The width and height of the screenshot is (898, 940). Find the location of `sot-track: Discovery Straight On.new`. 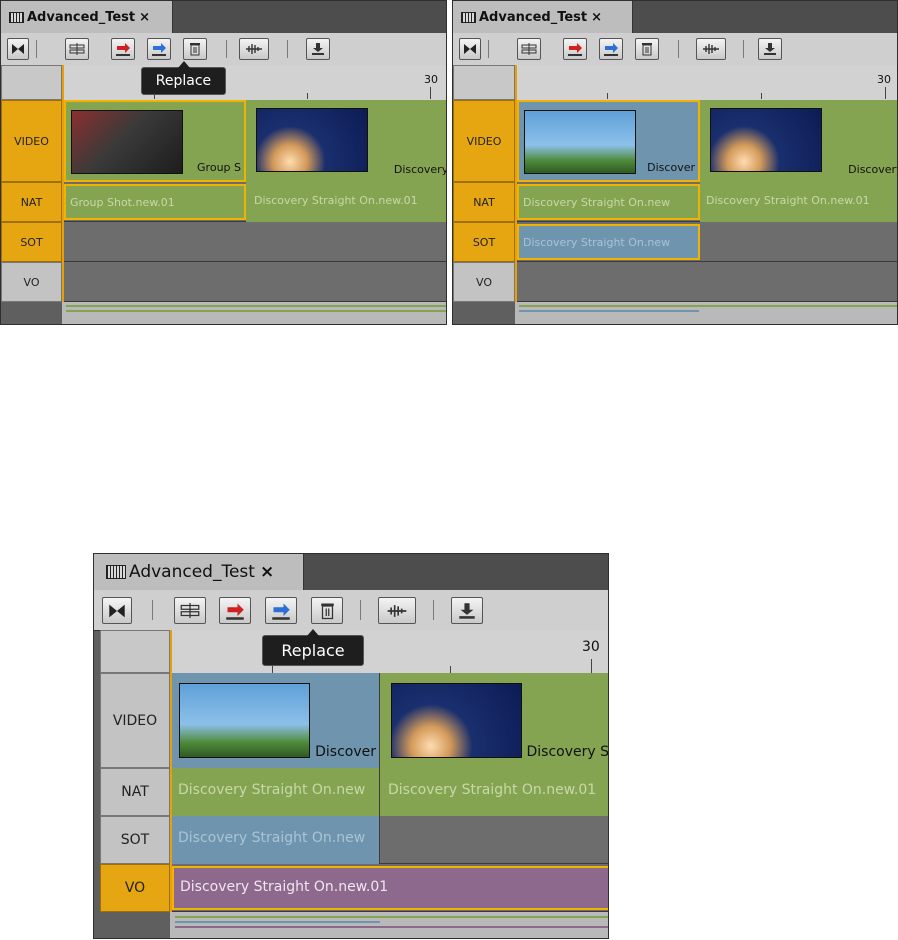

sot-track: Discovery Straight On.new is located at coordinates (706, 242).